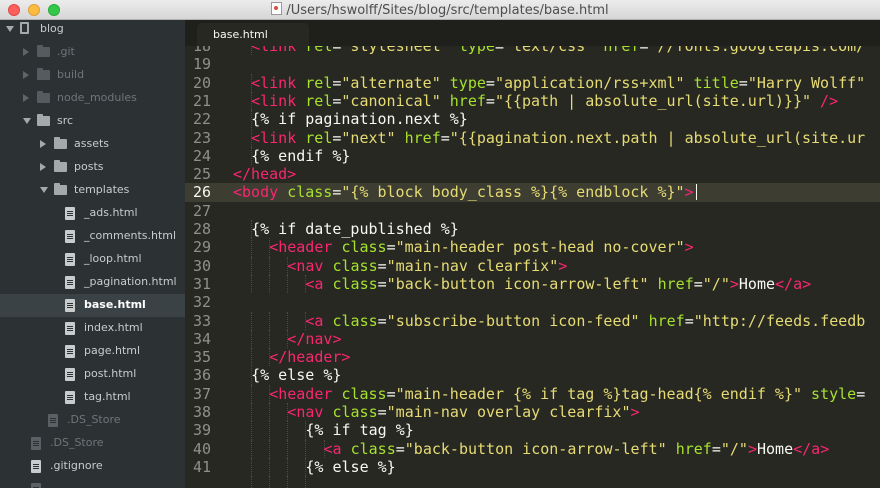  Describe the element at coordinates (113, 327) in the screenshot. I see `tree-item-label: index.html` at that location.